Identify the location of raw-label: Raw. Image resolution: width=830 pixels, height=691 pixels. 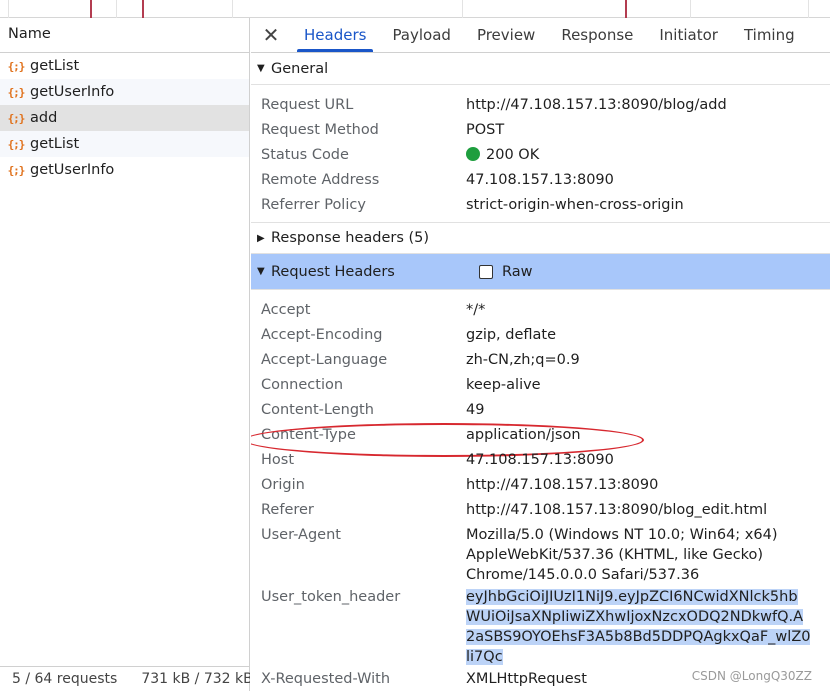
(517, 271).